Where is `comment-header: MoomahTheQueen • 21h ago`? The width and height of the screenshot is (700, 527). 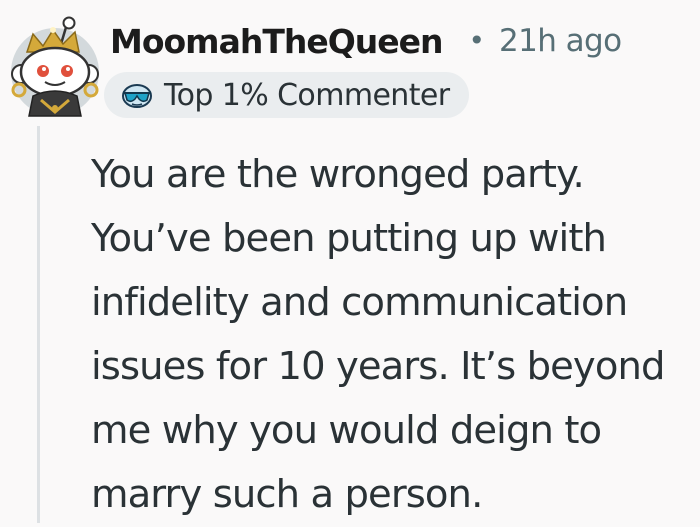
comment-header: MoomahTheQueen • 21h ago is located at coordinates (366, 41).